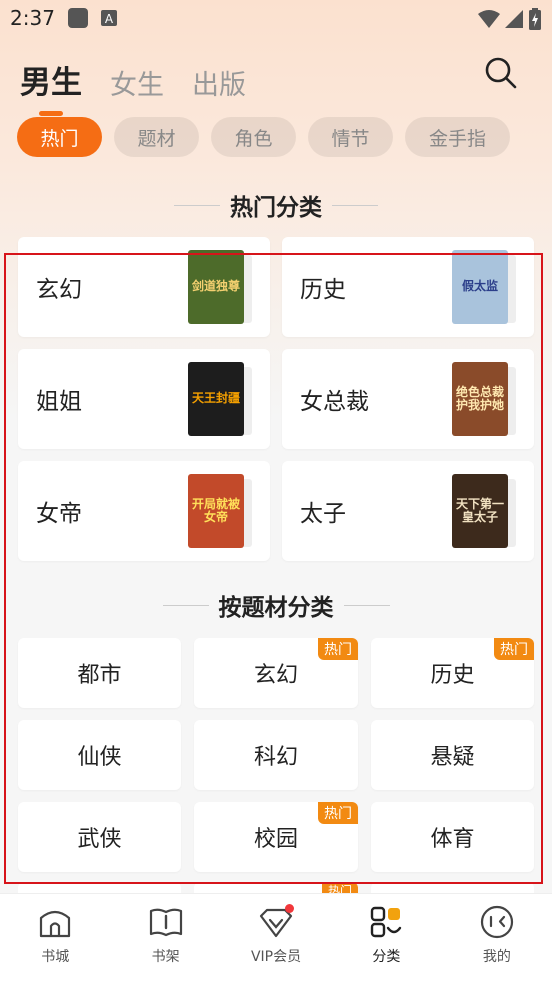 The height and width of the screenshot is (981, 552). I want to click on category-label: 玄幻, so click(59, 290).